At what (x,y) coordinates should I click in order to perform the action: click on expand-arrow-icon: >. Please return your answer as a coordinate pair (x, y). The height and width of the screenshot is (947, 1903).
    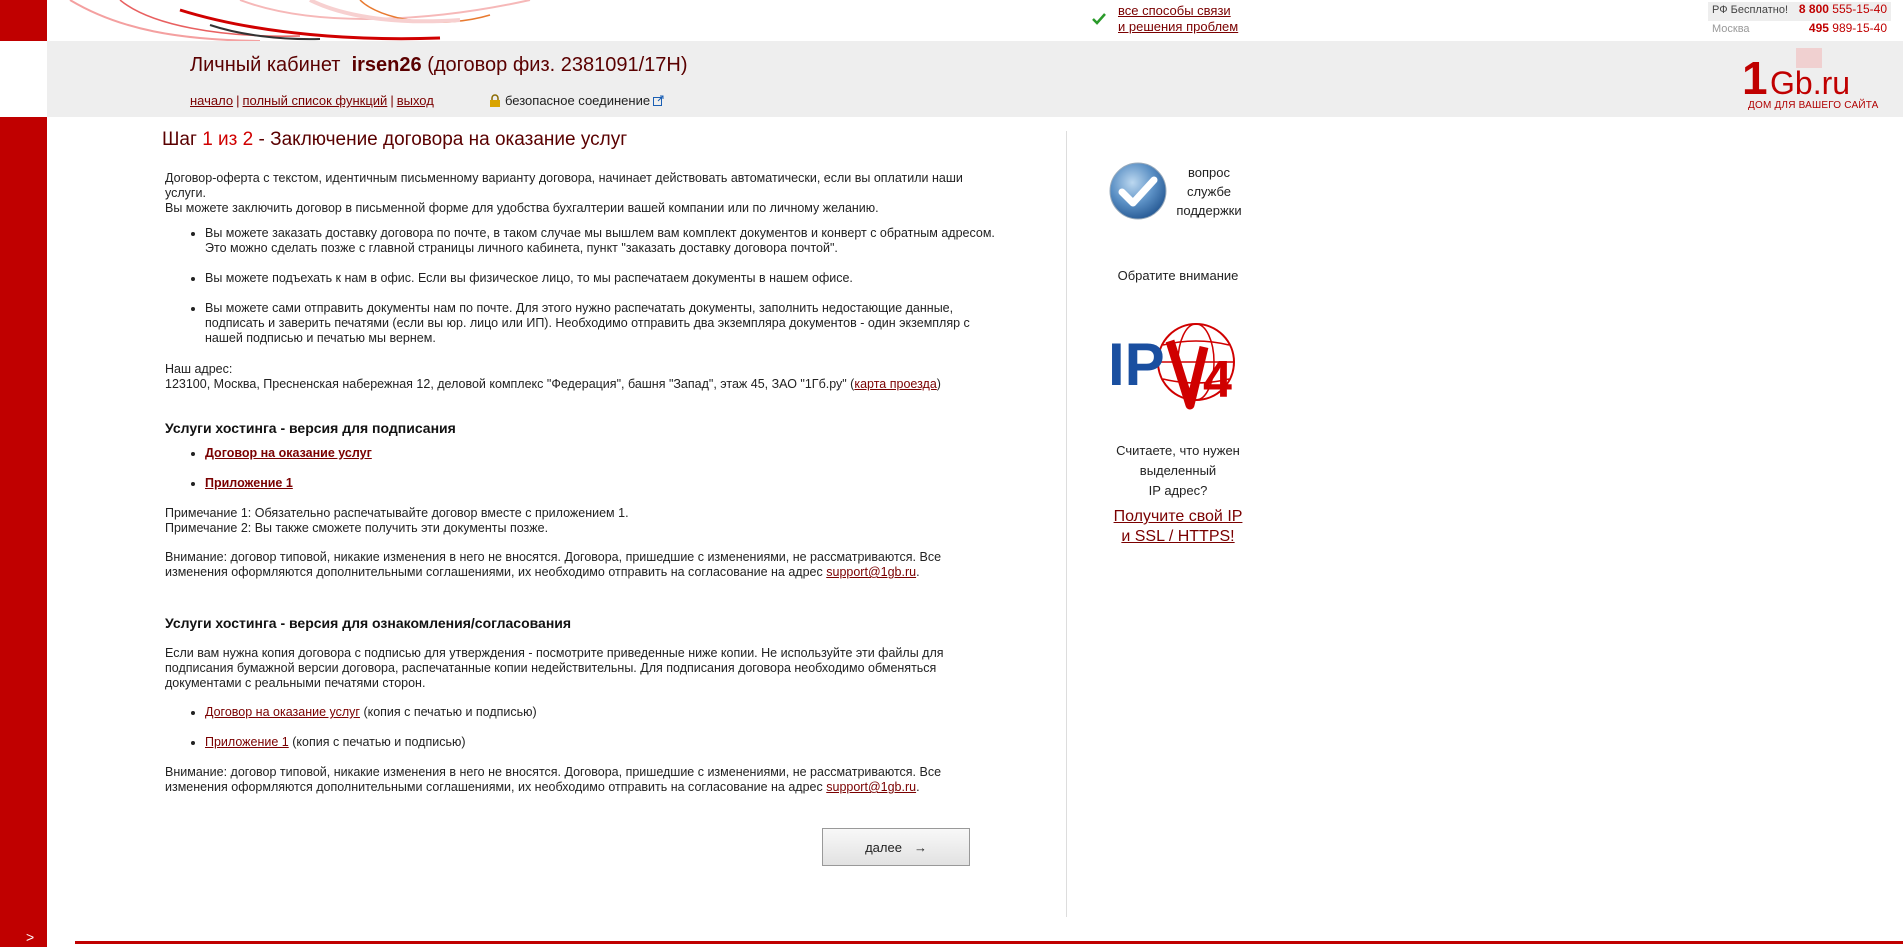
    Looking at the image, I should click on (30, 937).